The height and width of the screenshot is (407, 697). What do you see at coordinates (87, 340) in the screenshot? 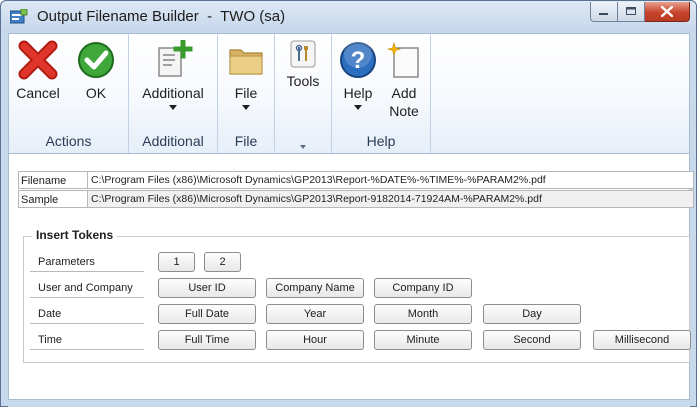
I see `token-row-label: Time` at bounding box center [87, 340].